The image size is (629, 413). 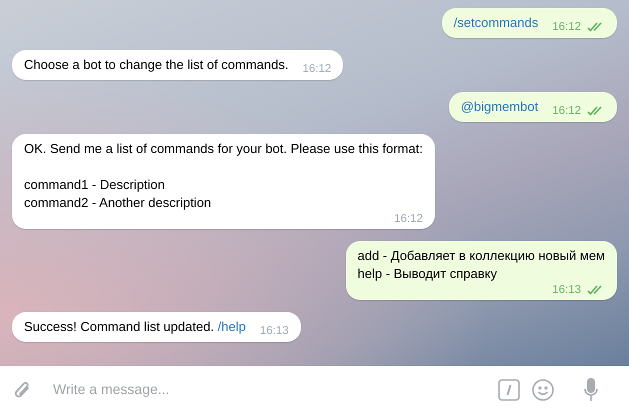 I want to click on command-link: /help, so click(x=232, y=326).